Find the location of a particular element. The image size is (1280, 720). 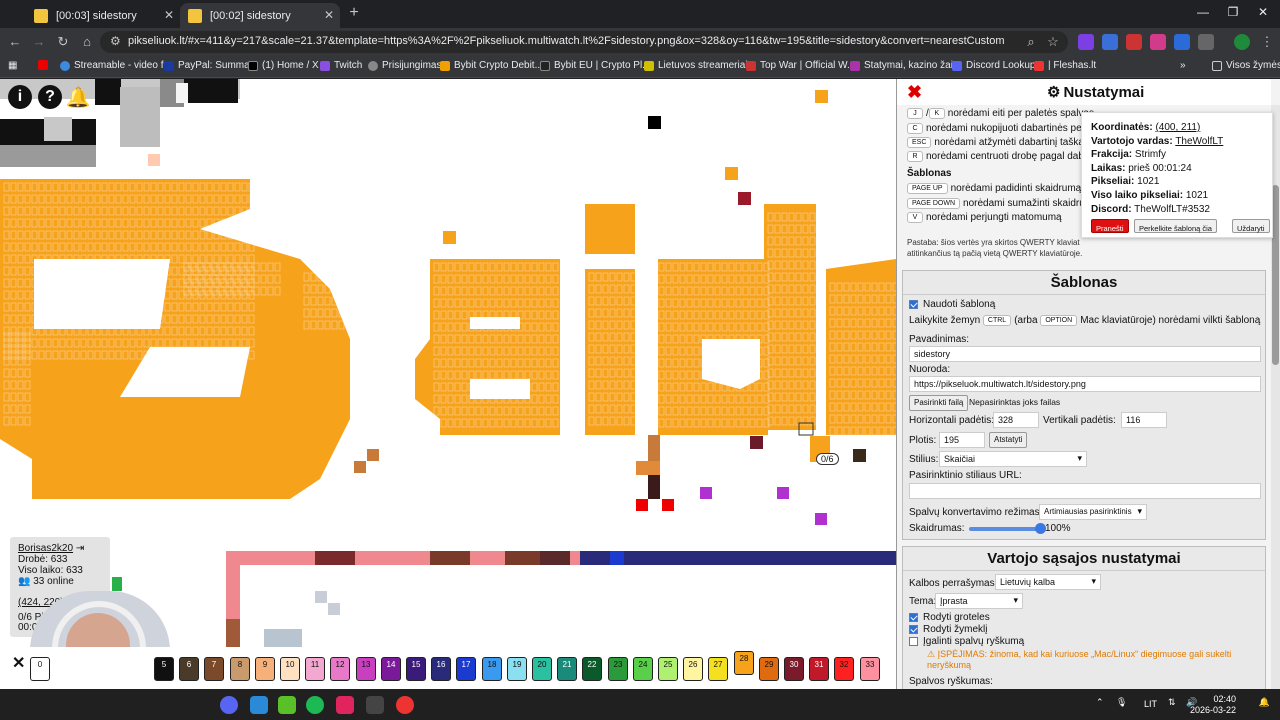

template-name-input: sidestory is located at coordinates (1085, 354).